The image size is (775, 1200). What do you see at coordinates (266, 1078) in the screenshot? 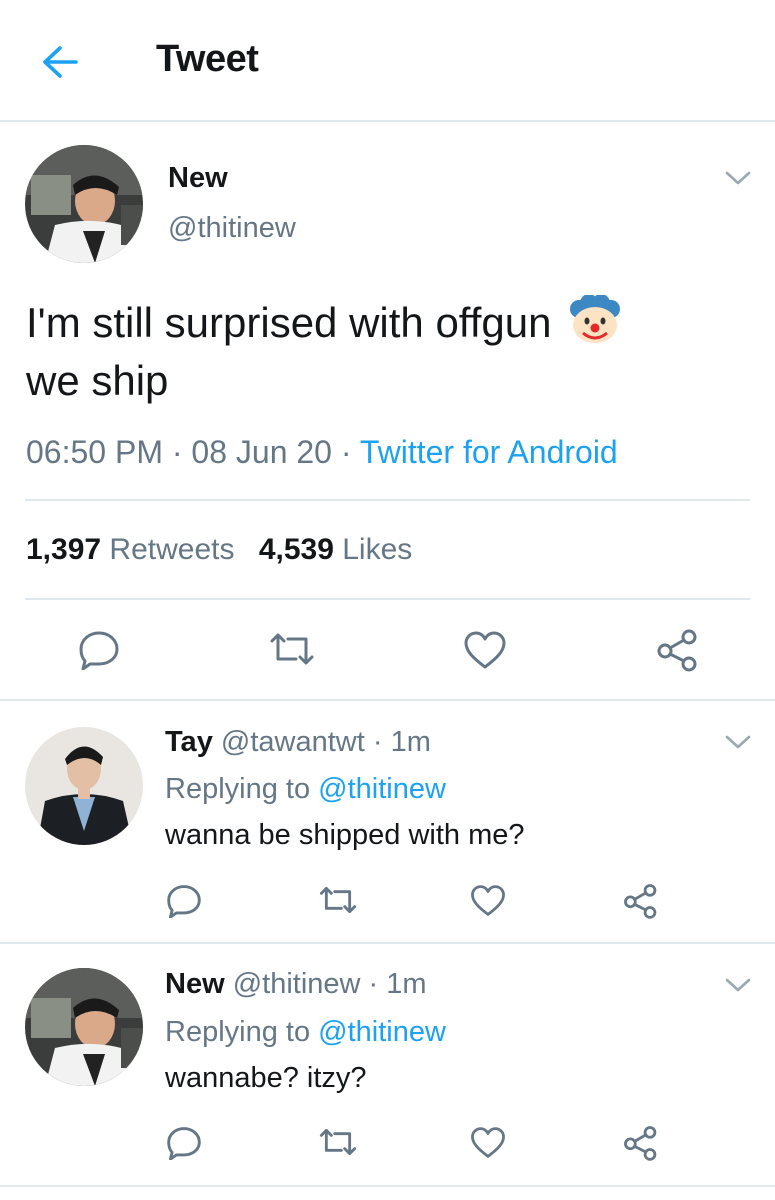
I see `reply-text: wannabe? itzy?` at bounding box center [266, 1078].